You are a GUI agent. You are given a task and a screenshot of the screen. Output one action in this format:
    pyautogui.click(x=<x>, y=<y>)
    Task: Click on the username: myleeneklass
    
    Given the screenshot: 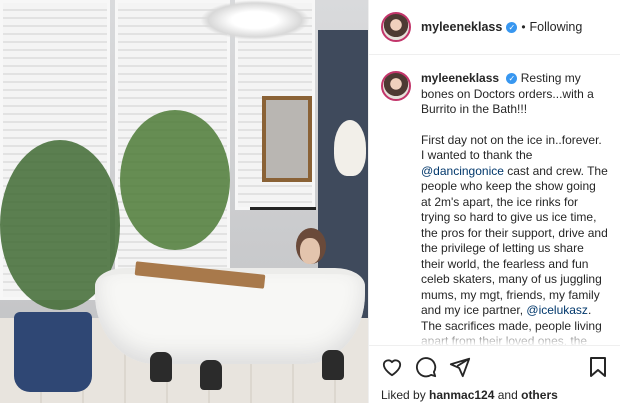 What is the action you would take?
    pyautogui.click(x=461, y=27)
    